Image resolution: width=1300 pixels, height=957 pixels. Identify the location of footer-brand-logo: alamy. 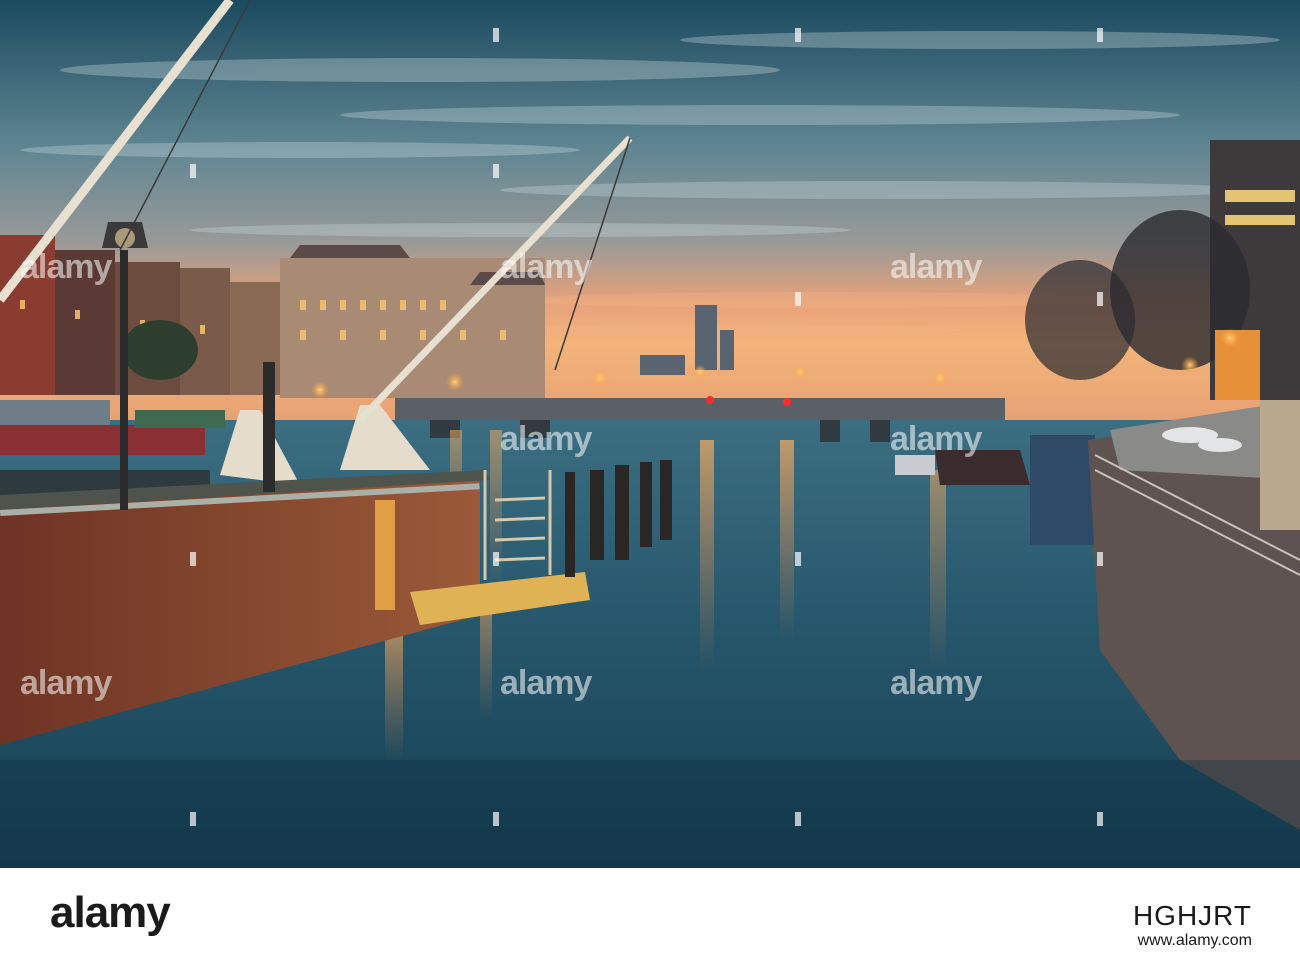
(110, 912).